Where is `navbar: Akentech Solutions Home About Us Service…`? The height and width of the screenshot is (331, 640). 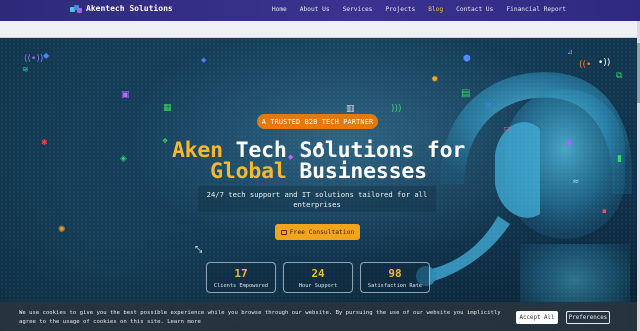
navbar: Akentech Solutions Home About Us Service… is located at coordinates (320, 10).